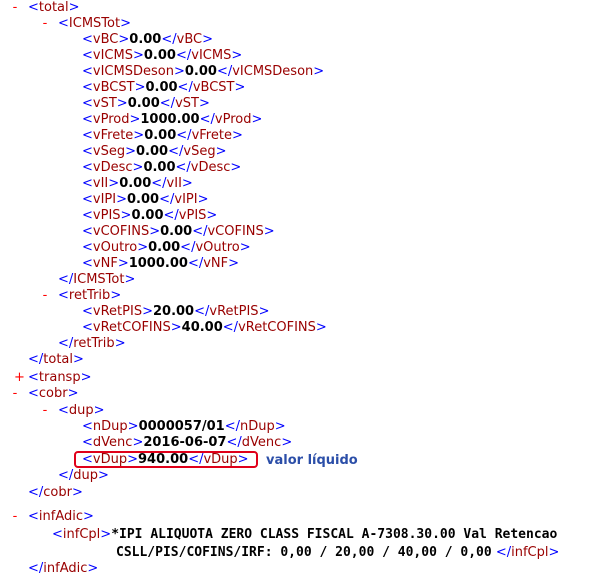 The width and height of the screenshot is (601, 578). I want to click on element-vcofins: <vCOFINS>0.00</vCOFINS>, so click(178, 231).